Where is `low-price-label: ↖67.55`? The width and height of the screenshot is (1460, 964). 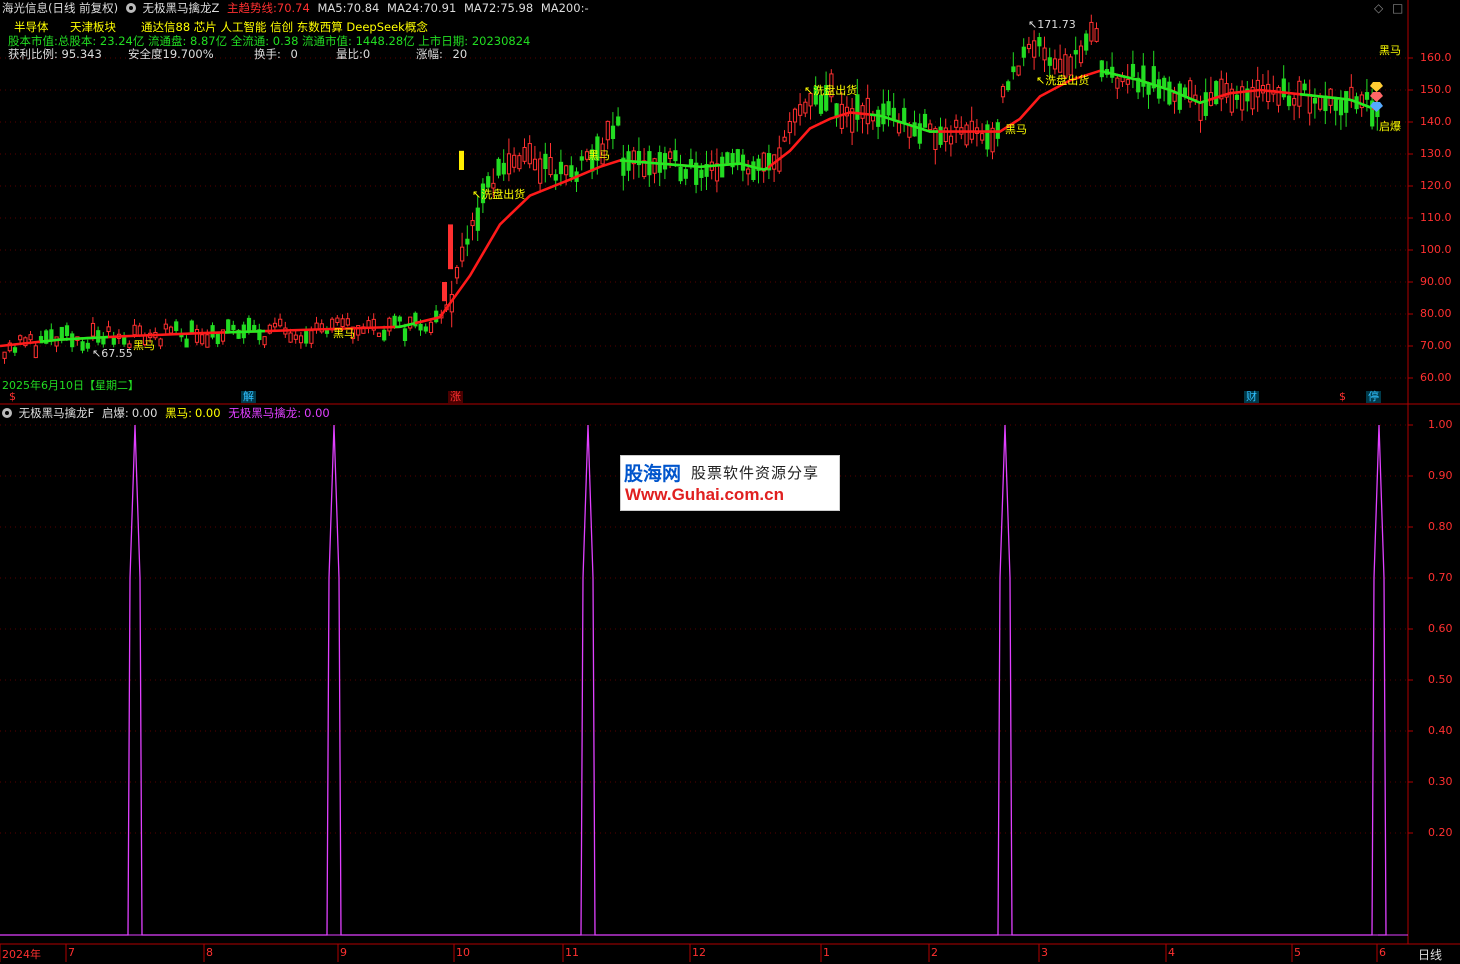 low-price-label: ↖67.55 is located at coordinates (112, 353).